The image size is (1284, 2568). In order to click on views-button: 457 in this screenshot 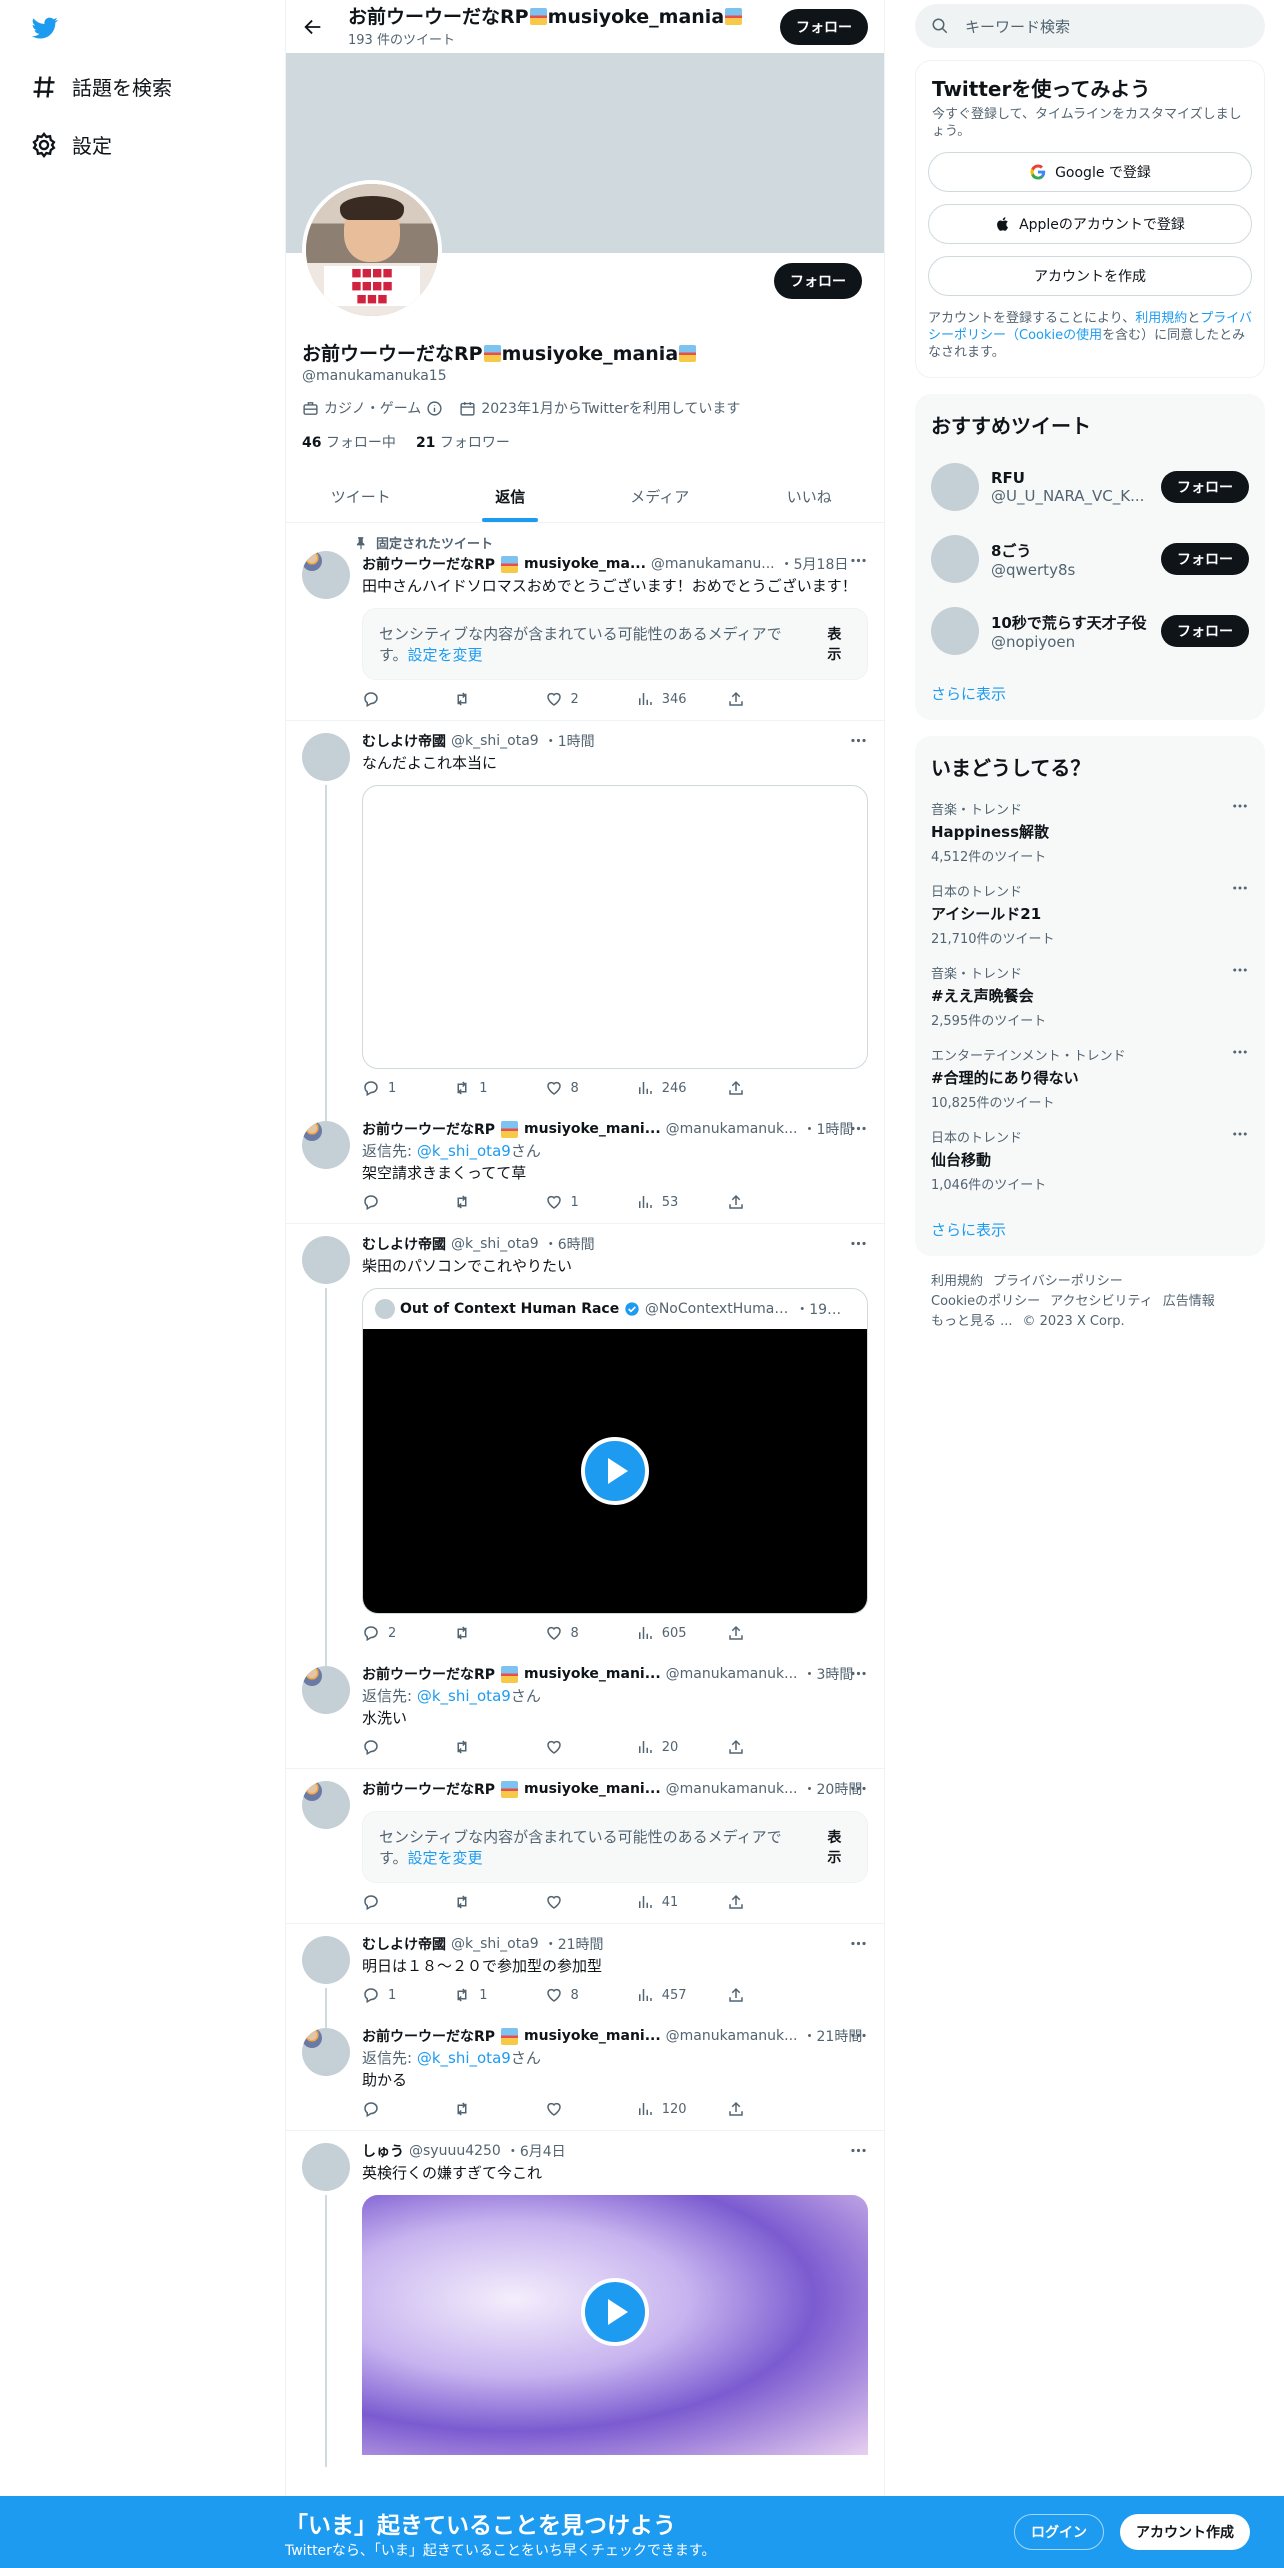, I will do `click(666, 1995)`.